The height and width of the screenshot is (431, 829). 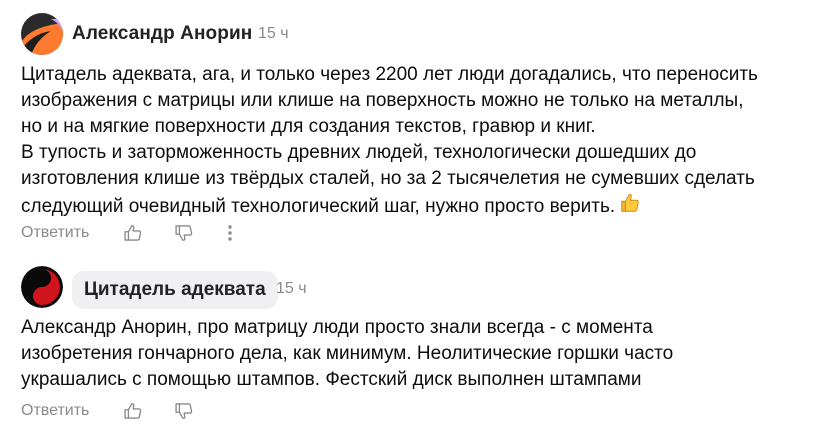 What do you see at coordinates (162, 34) in the screenshot?
I see `author-name: Александр Анорин` at bounding box center [162, 34].